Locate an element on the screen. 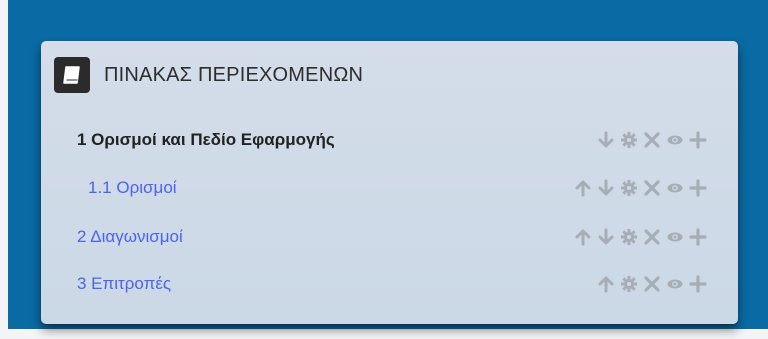 The width and height of the screenshot is (768, 339). toc-item-3-link: 3 Επιτροπές is located at coordinates (124, 284).